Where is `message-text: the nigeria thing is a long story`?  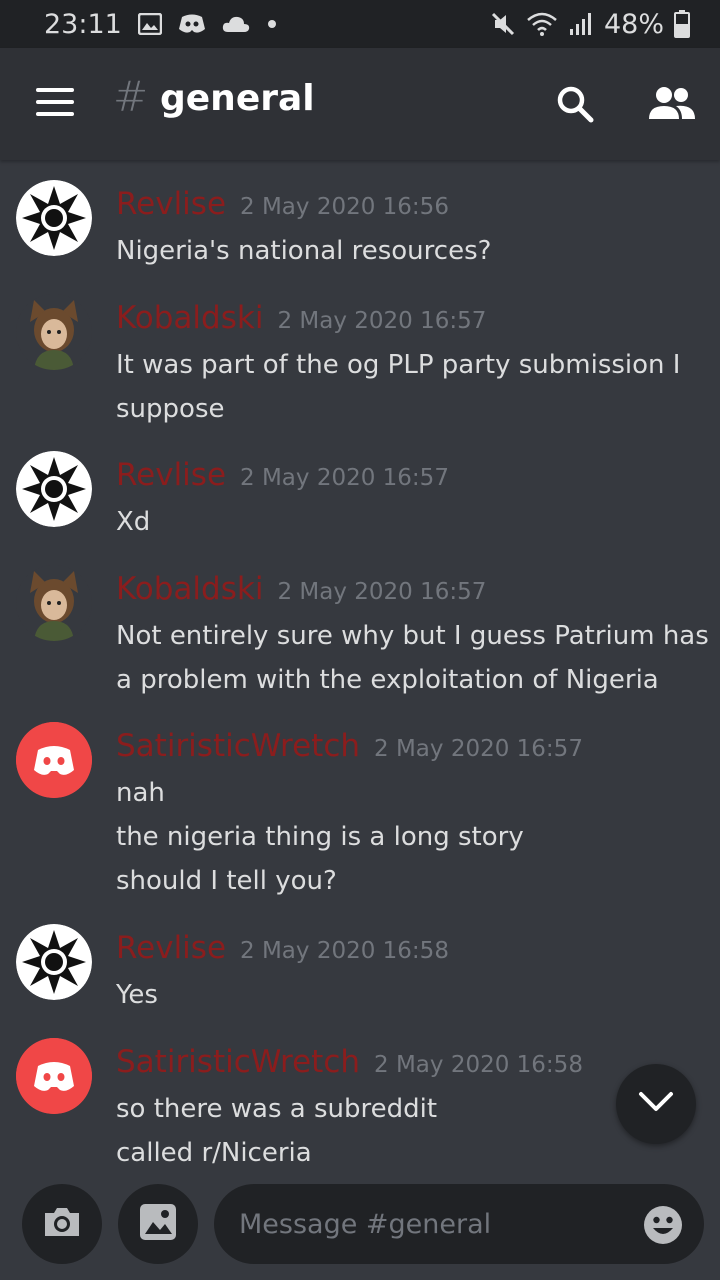
message-text: the nigeria thing is a long story is located at coordinates (320, 837).